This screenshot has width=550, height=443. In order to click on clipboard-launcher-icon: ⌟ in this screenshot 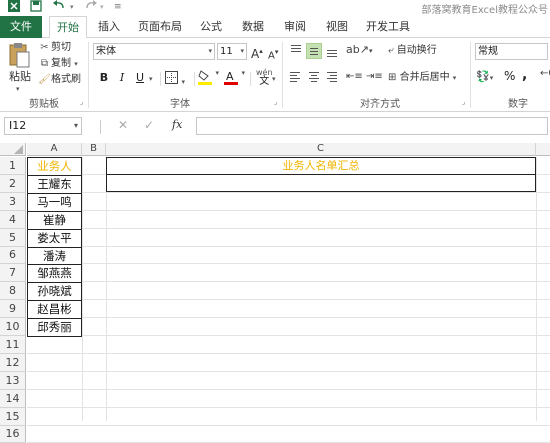, I will do `click(81, 102)`.